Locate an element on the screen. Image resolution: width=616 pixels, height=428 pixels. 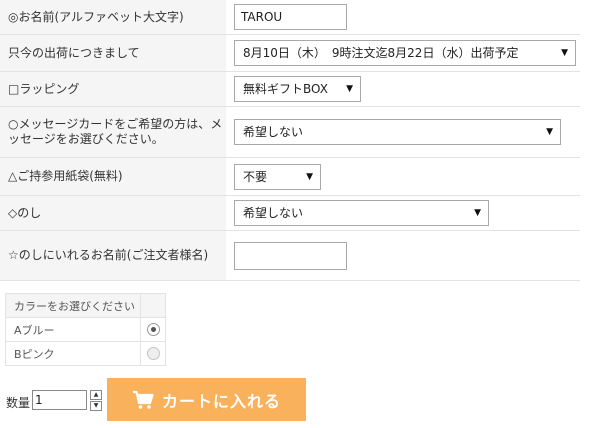
color-option-row: Aブルー is located at coordinates (85, 329).